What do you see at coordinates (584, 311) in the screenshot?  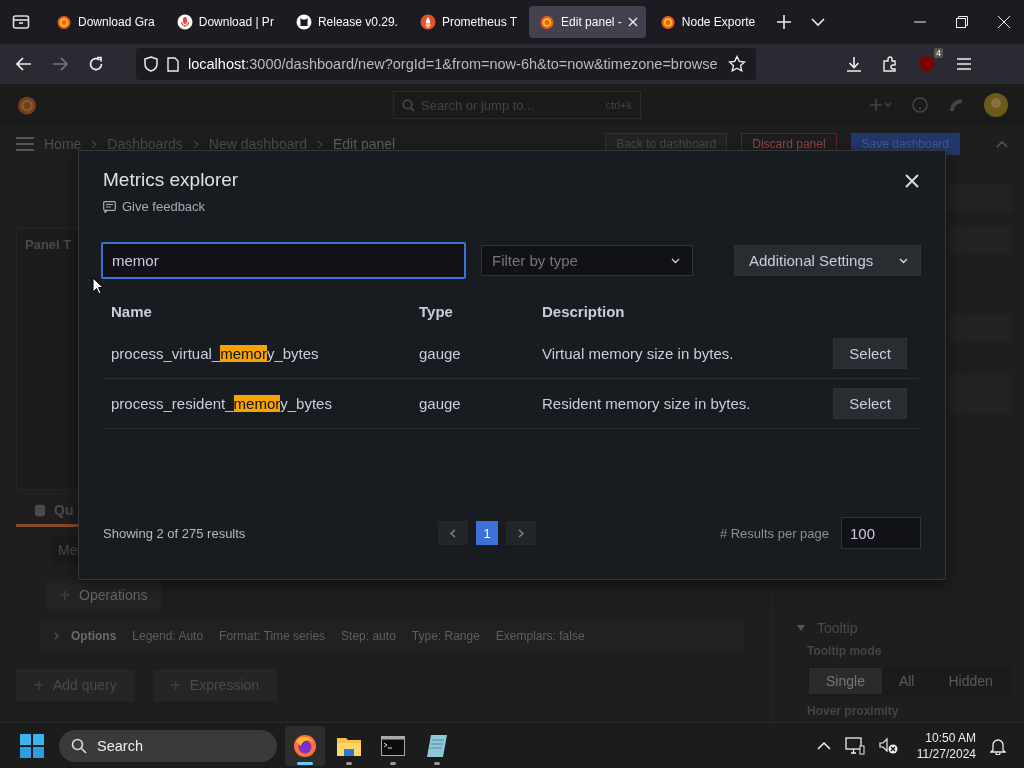 I see `column-header: Description` at bounding box center [584, 311].